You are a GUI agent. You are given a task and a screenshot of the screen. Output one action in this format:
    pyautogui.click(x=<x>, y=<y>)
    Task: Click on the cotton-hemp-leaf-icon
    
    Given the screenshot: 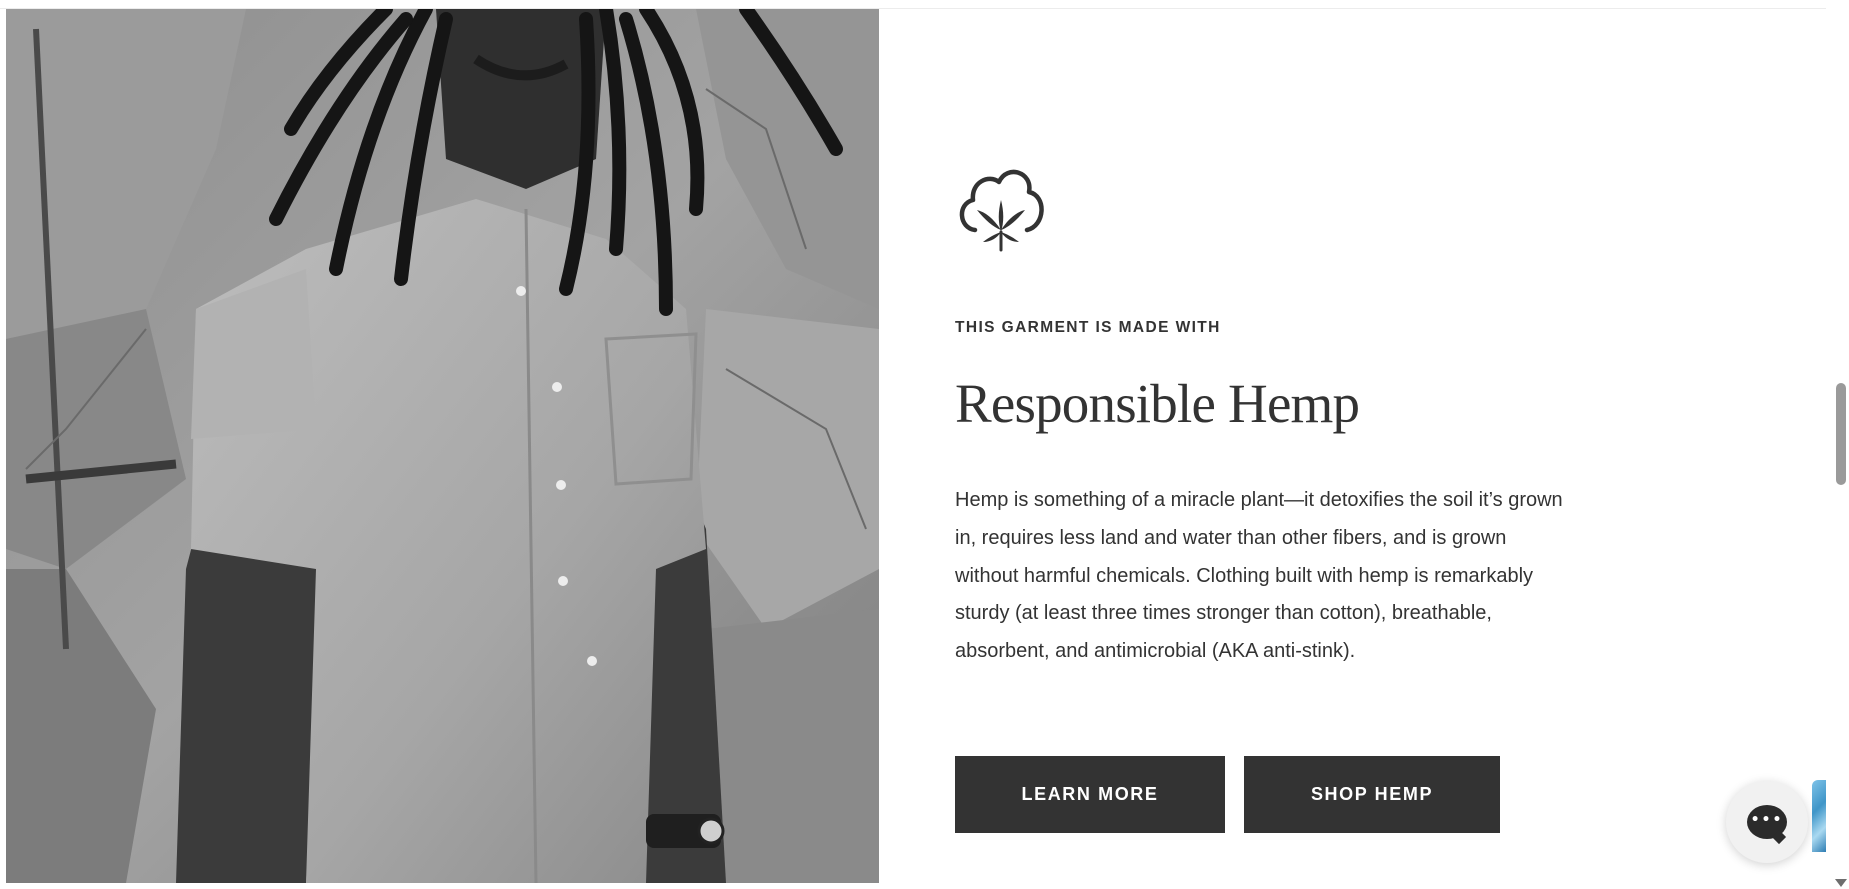 What is the action you would take?
    pyautogui.click(x=1001, y=206)
    